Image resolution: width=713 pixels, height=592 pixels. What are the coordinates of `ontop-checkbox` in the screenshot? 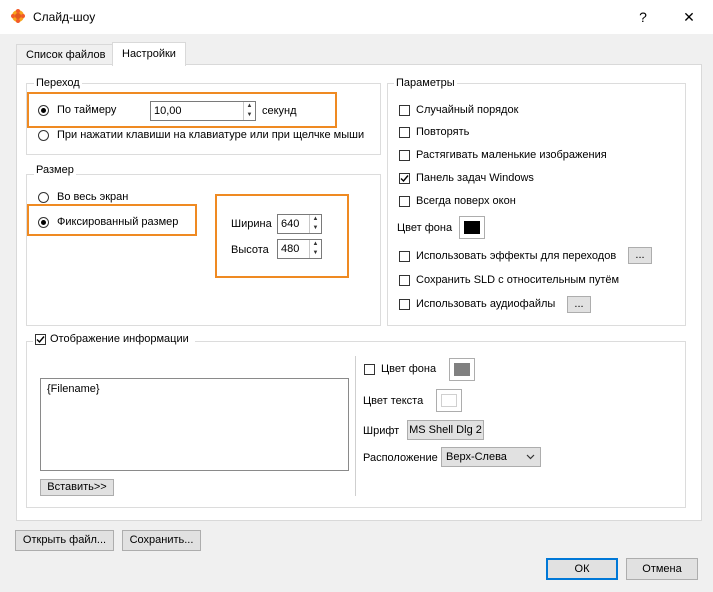 It's located at (404, 201).